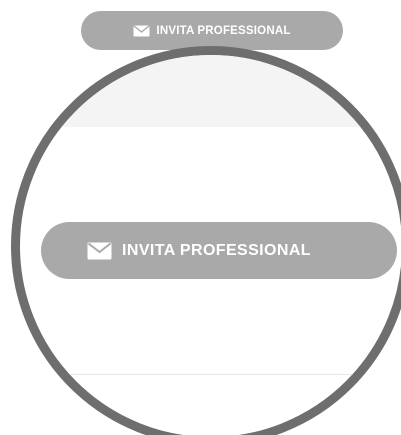  I want to click on invite-professional-button: INVITA PROFESSIONAL, so click(212, 30).